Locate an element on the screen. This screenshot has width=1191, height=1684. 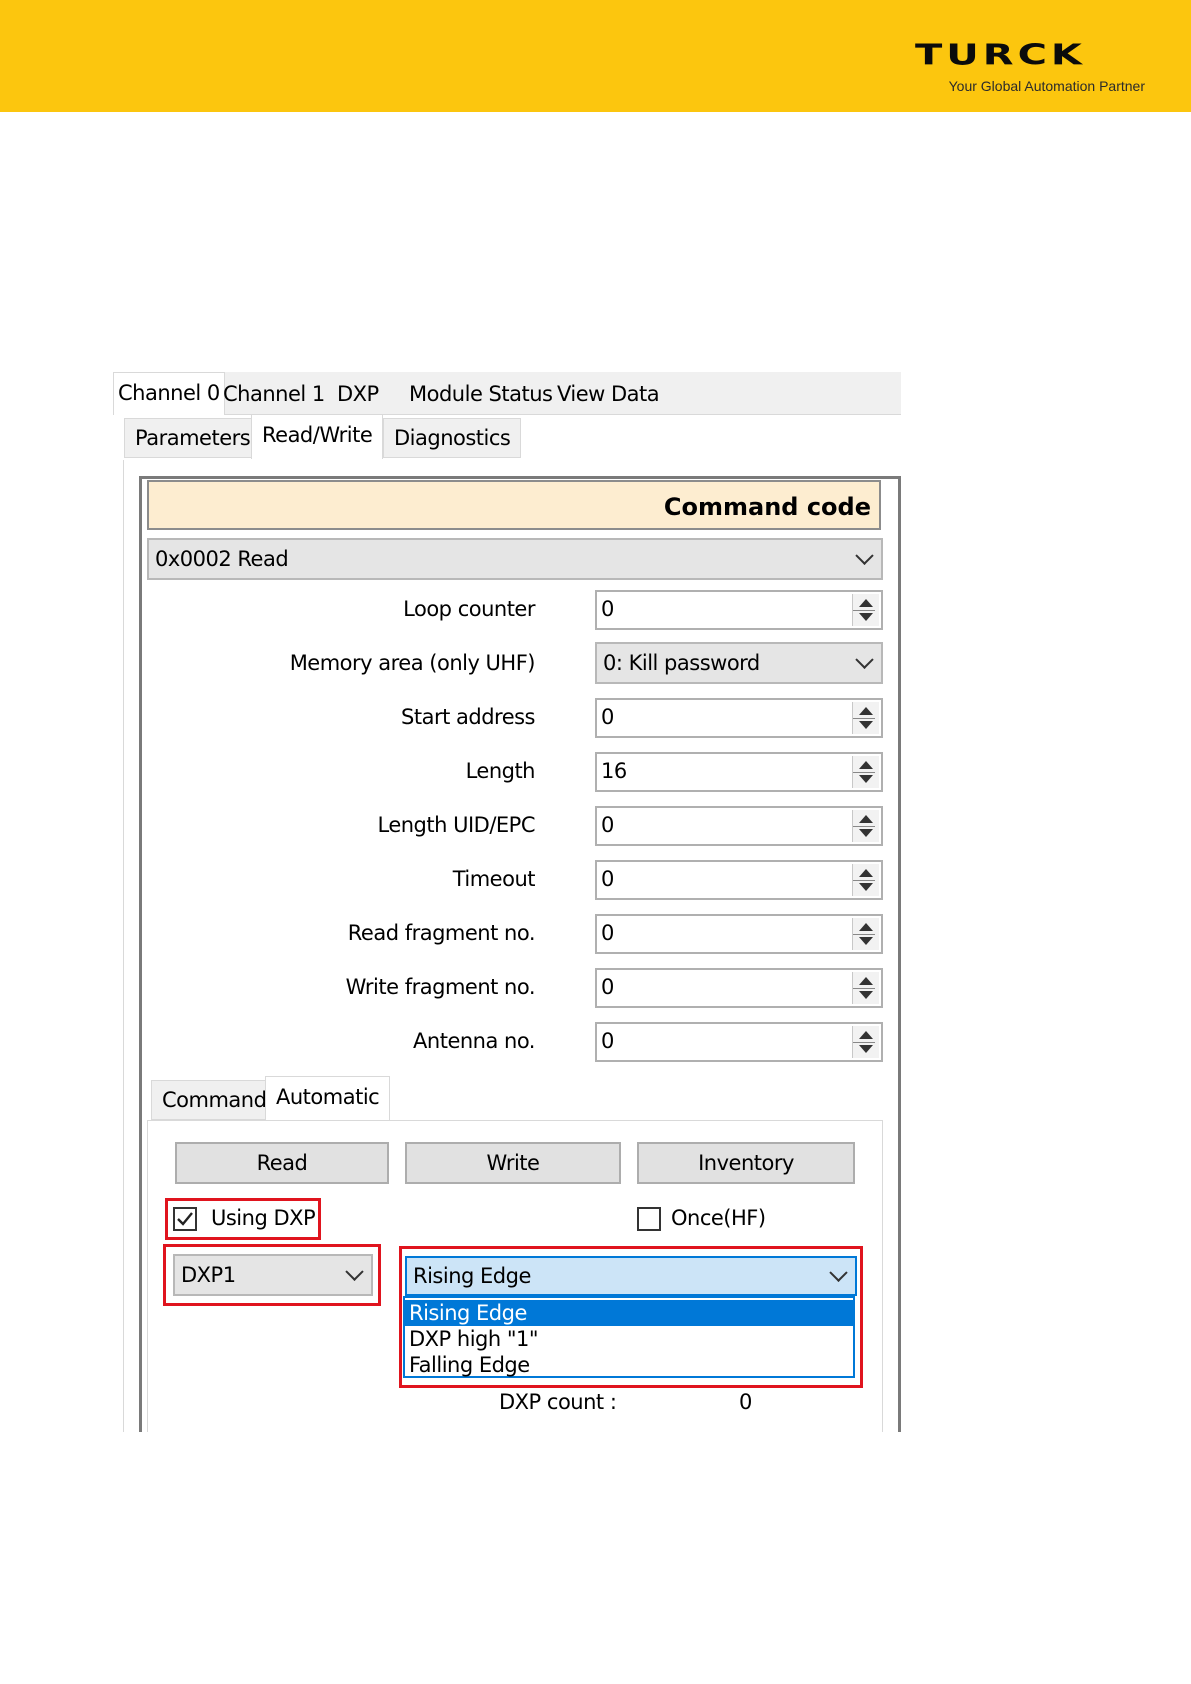
loop-counter-value: 0 is located at coordinates (607, 609).